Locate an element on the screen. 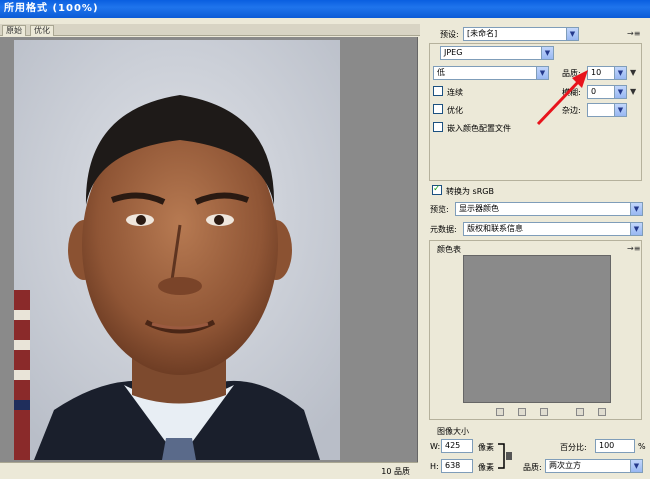 The image size is (650, 479). panel-menu-icon: →≡ is located at coordinates (633, 33).